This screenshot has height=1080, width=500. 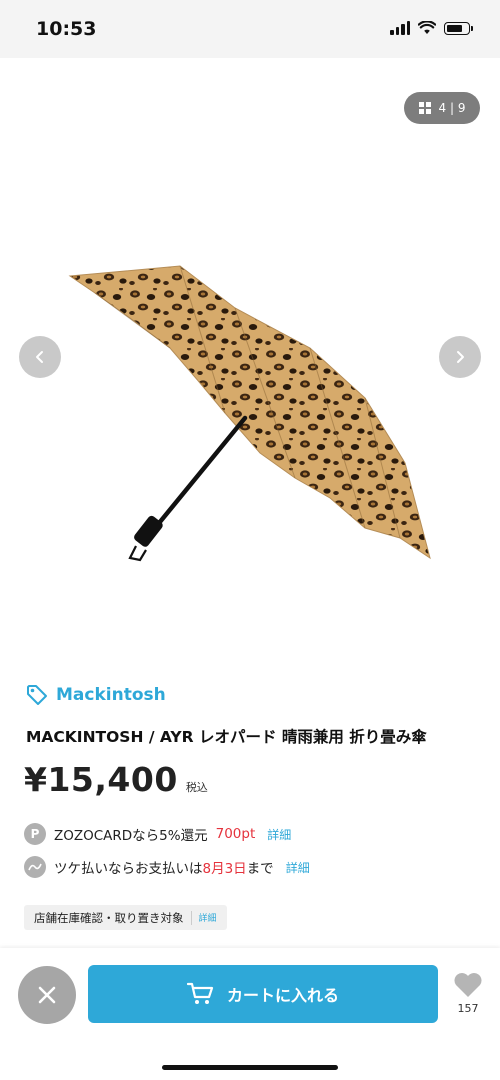 What do you see at coordinates (191, 917) in the screenshot?
I see `divider` at bounding box center [191, 917].